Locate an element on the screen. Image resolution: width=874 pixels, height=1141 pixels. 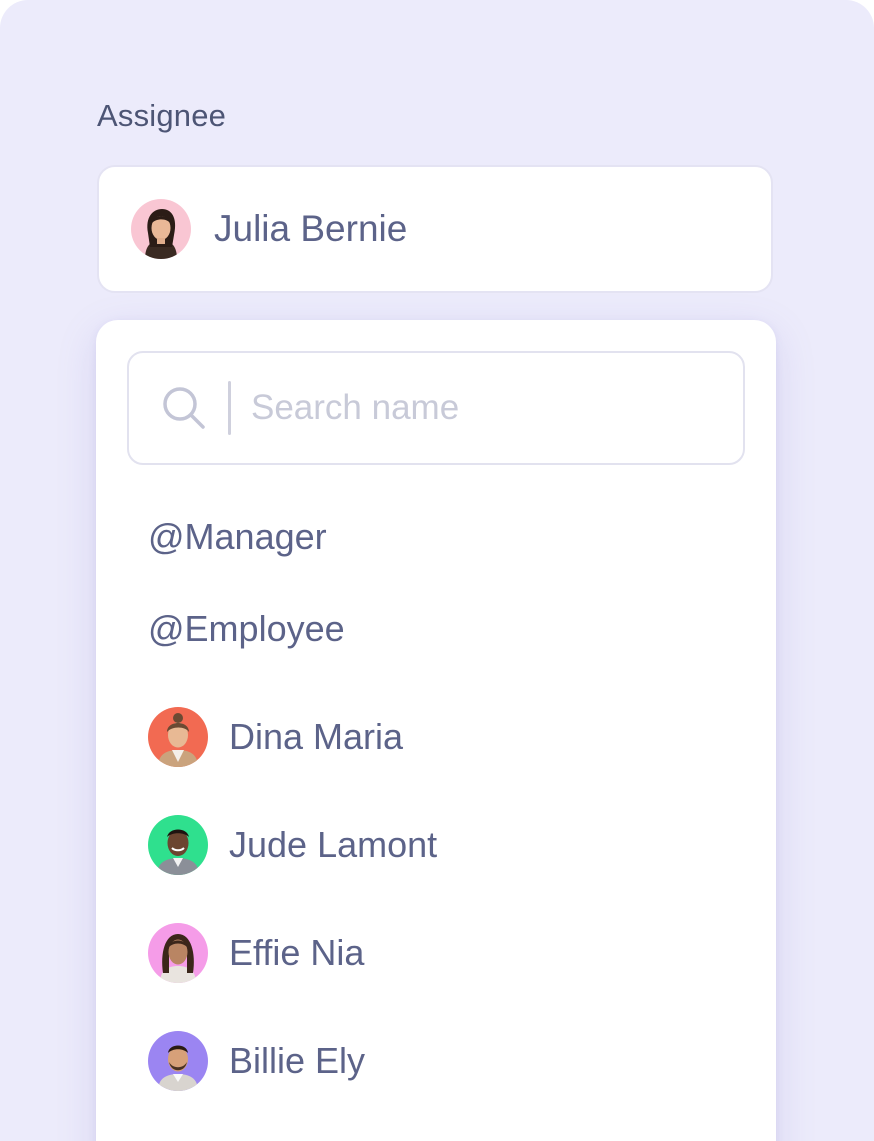
search-input is located at coordinates (471, 408).